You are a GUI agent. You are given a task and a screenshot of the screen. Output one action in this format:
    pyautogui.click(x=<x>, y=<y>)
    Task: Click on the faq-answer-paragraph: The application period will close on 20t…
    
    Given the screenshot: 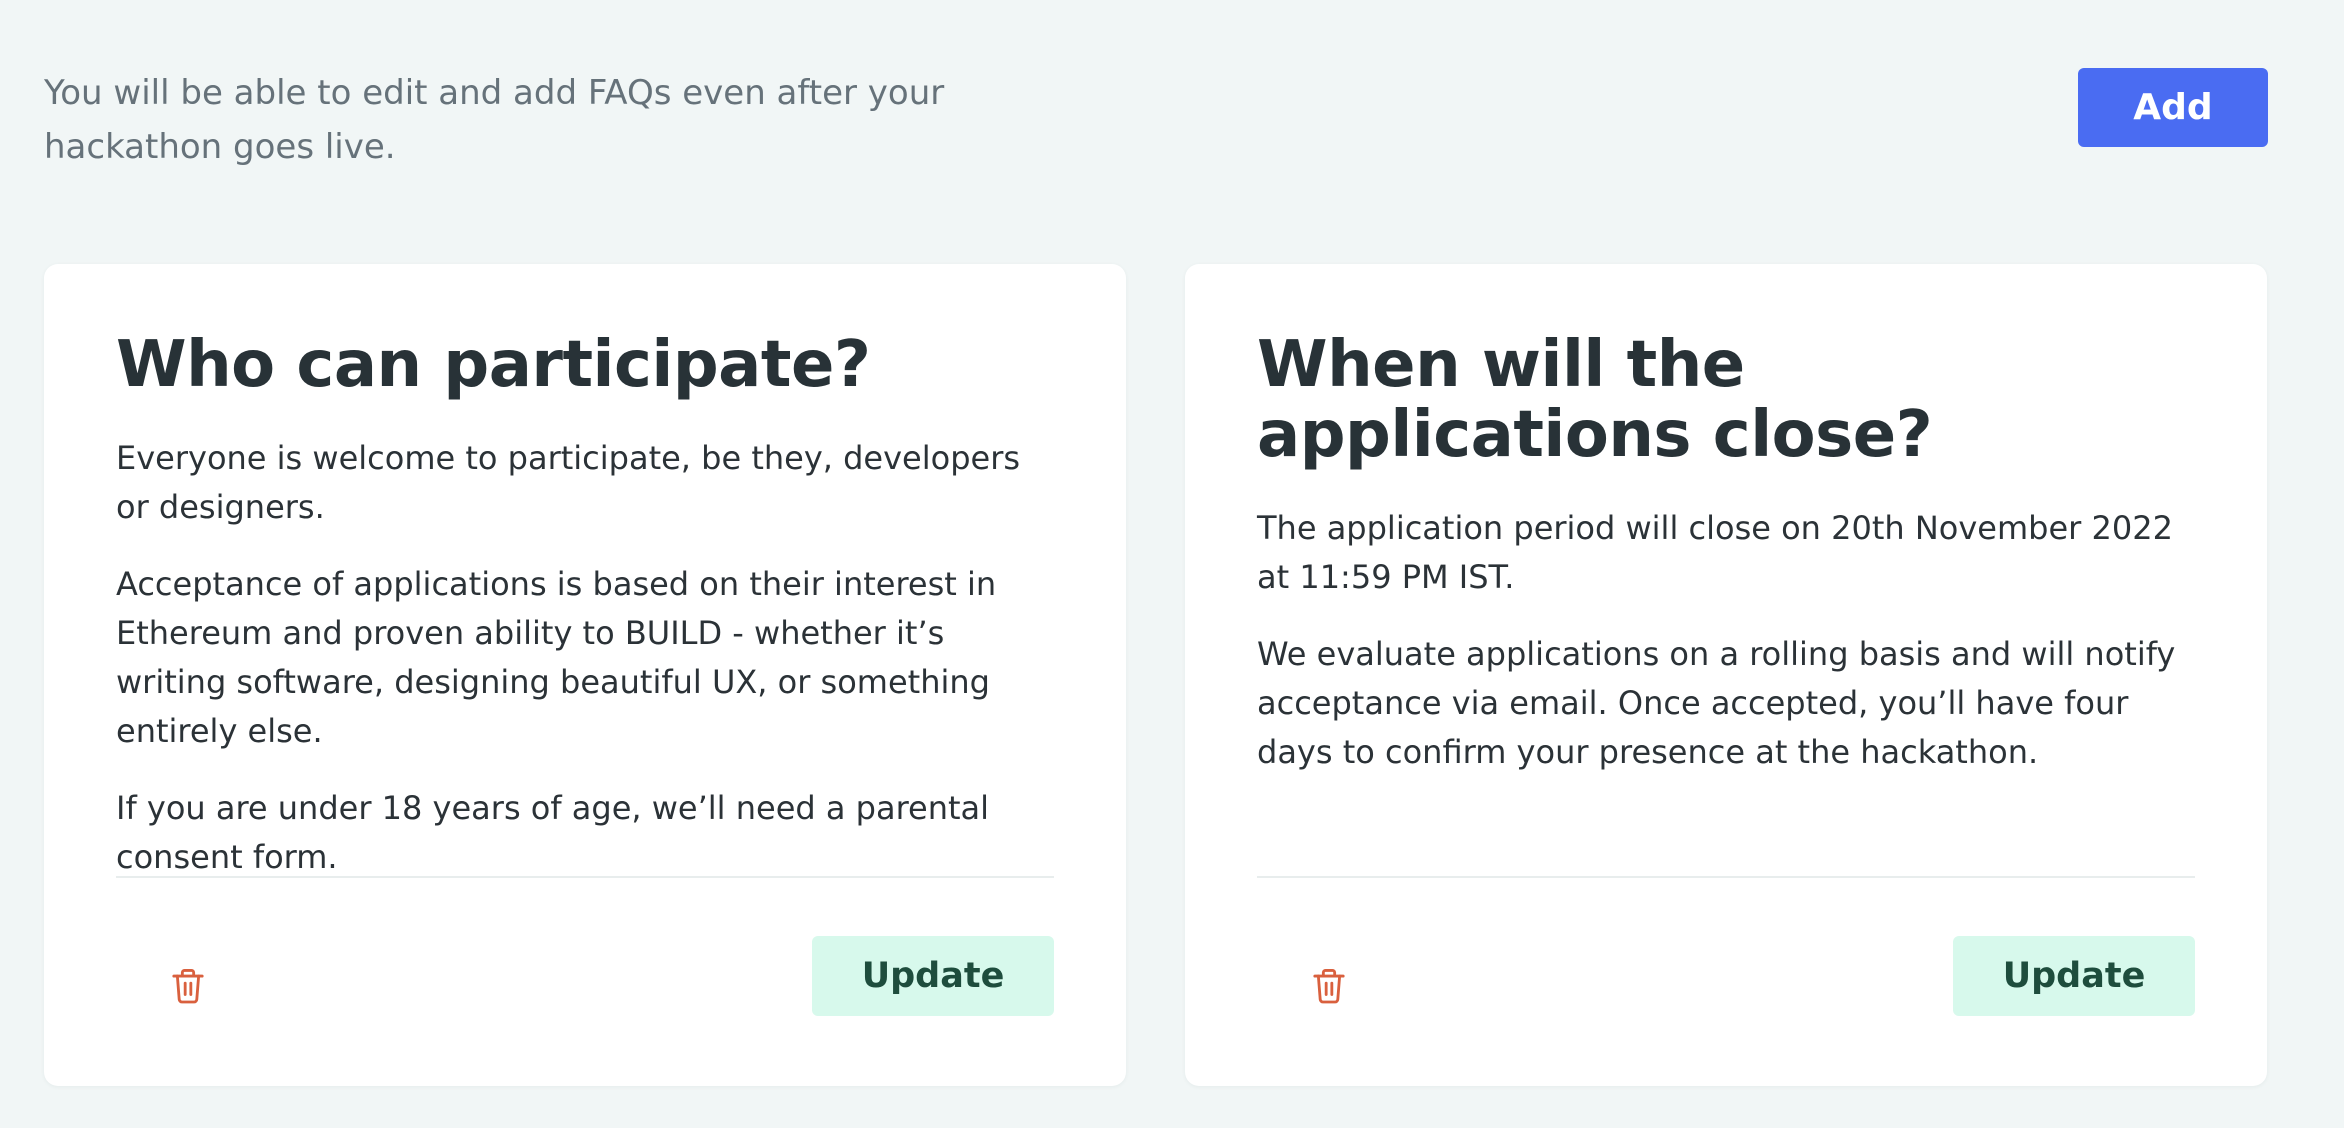 What is the action you would take?
    pyautogui.click(x=1715, y=552)
    